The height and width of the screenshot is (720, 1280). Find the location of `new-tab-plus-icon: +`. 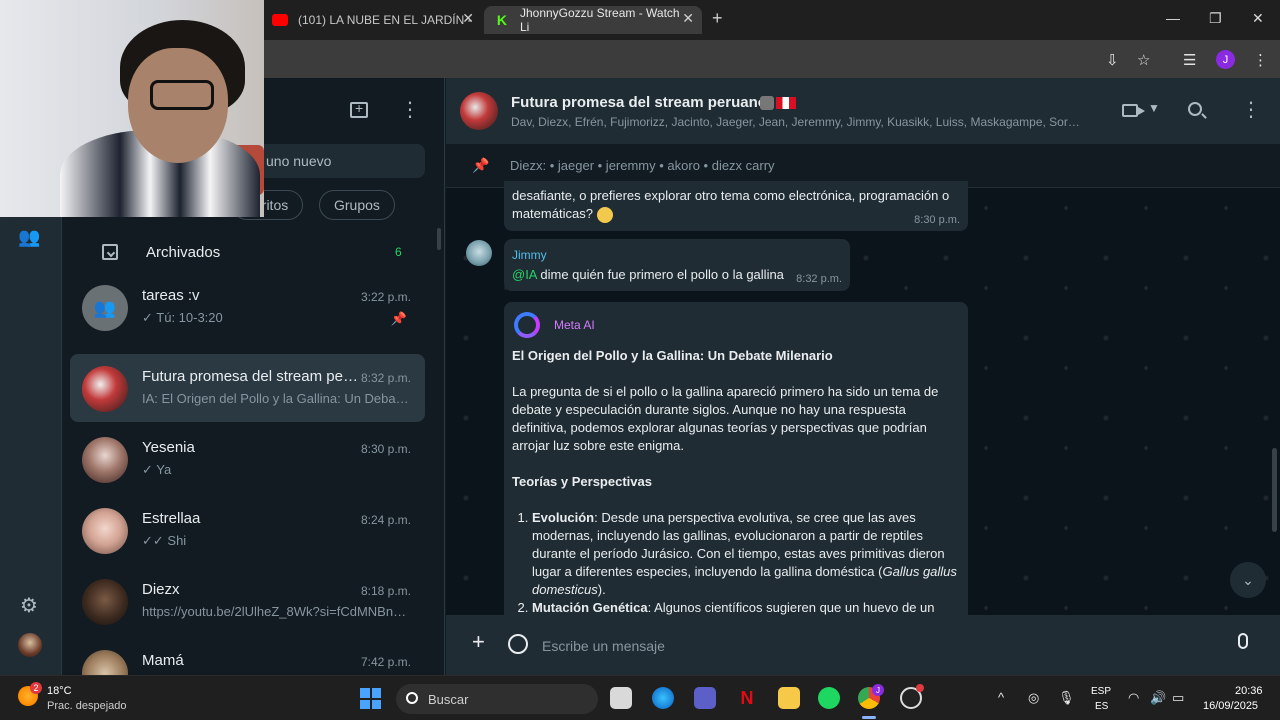

new-tab-plus-icon: + is located at coordinates (717, 18).